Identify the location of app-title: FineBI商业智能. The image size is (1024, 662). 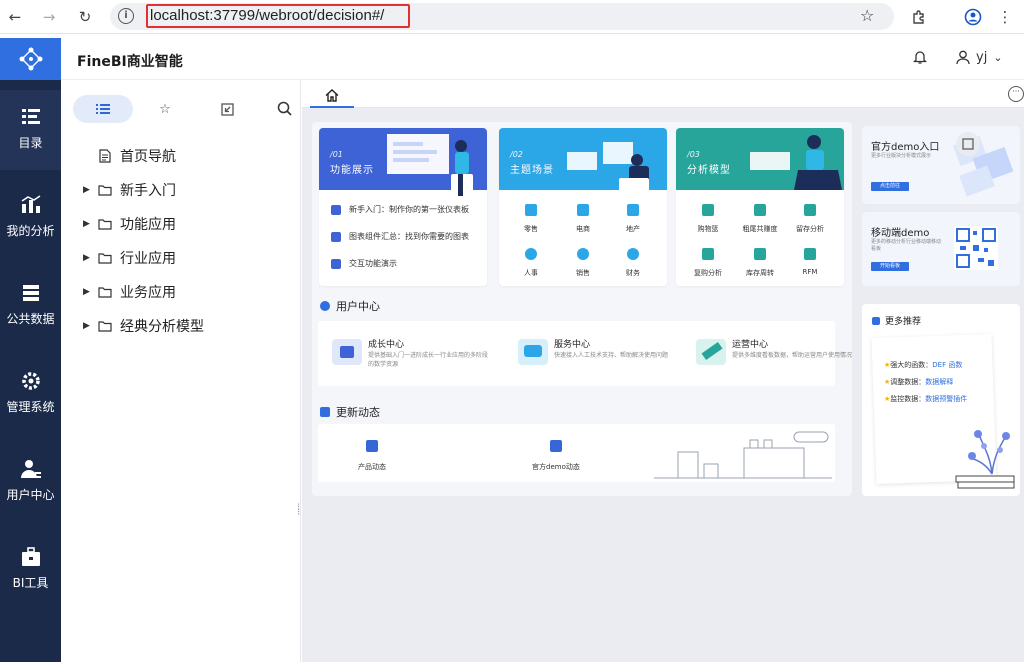
(130, 62).